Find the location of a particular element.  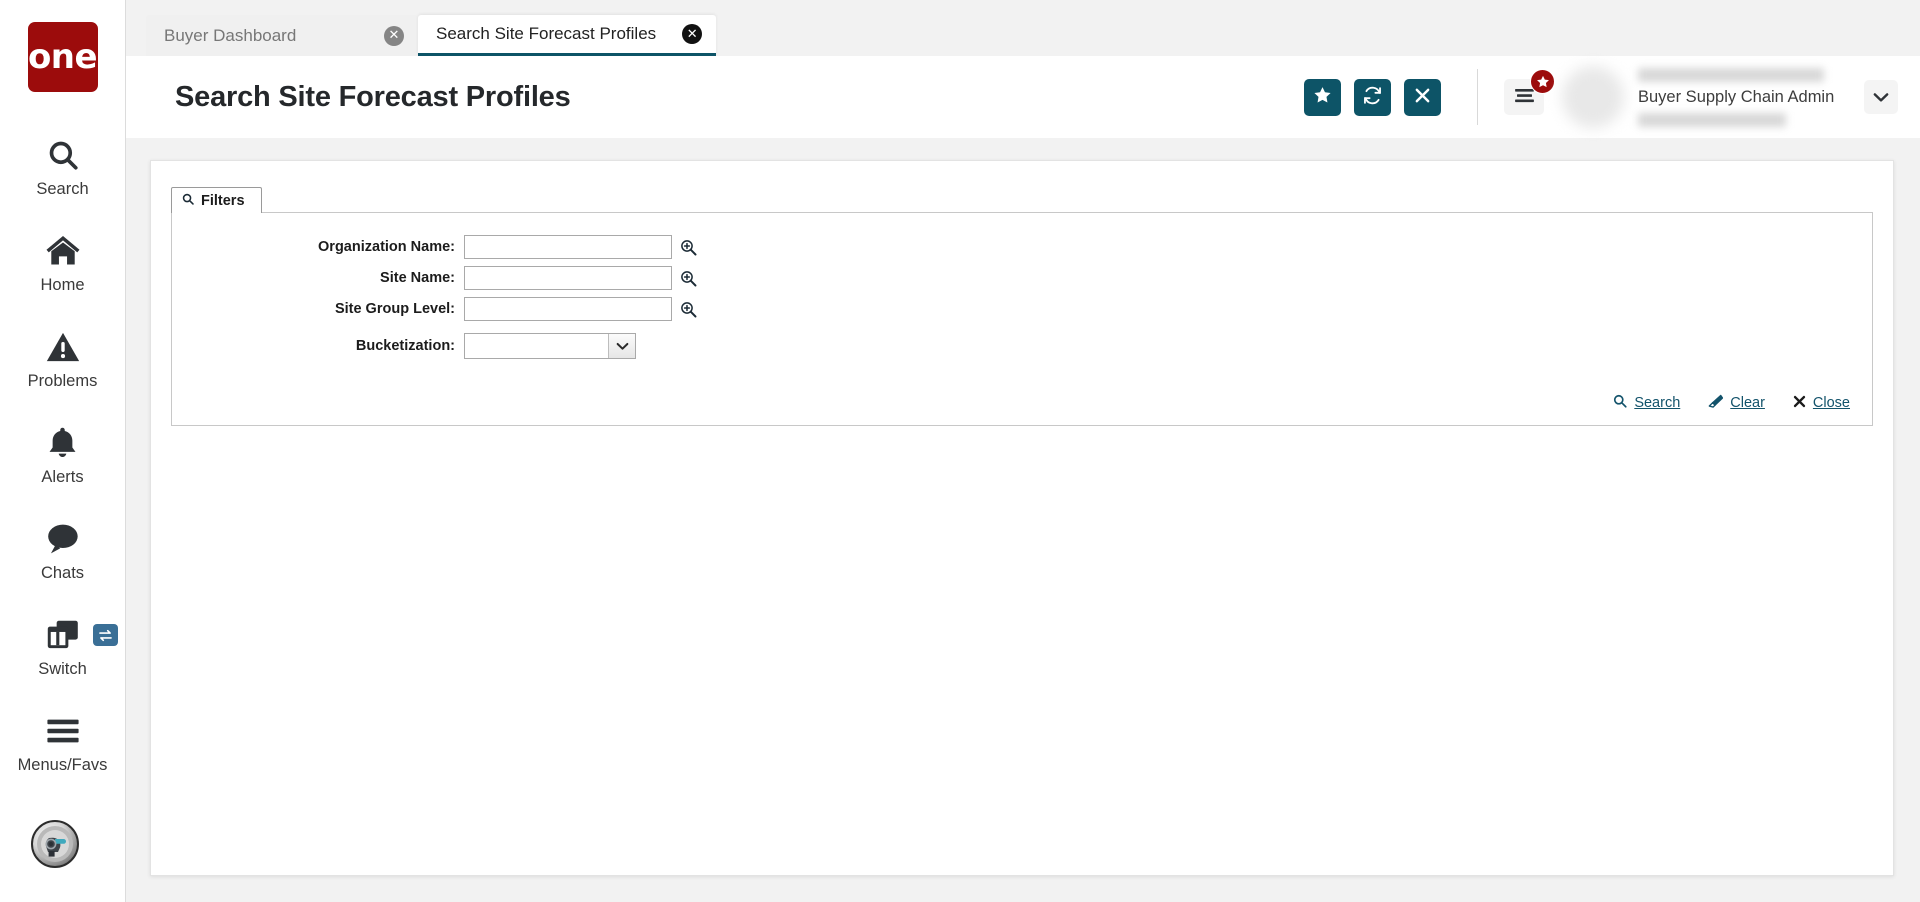

windows-switch-icon is located at coordinates (63, 635).